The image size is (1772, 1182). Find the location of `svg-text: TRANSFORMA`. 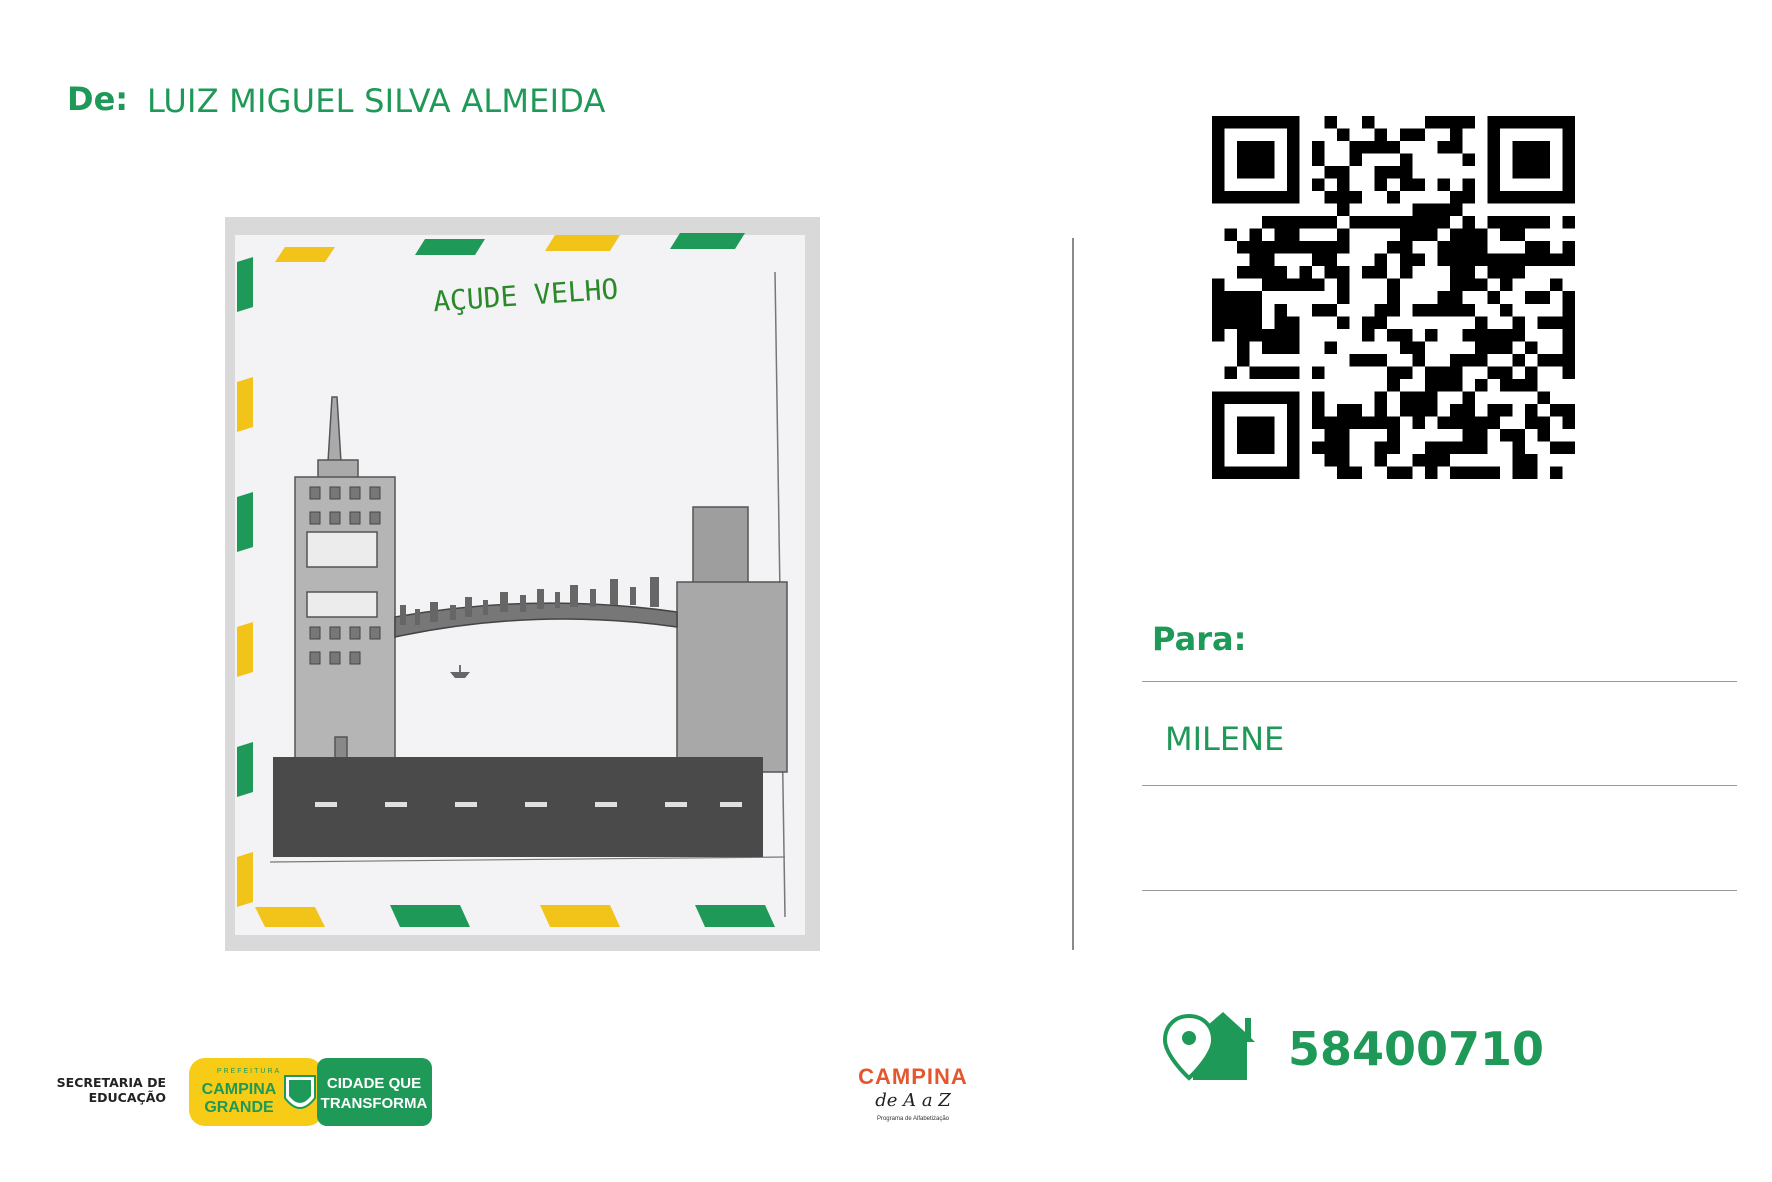

svg-text: TRANSFORMA is located at coordinates (374, 1103).